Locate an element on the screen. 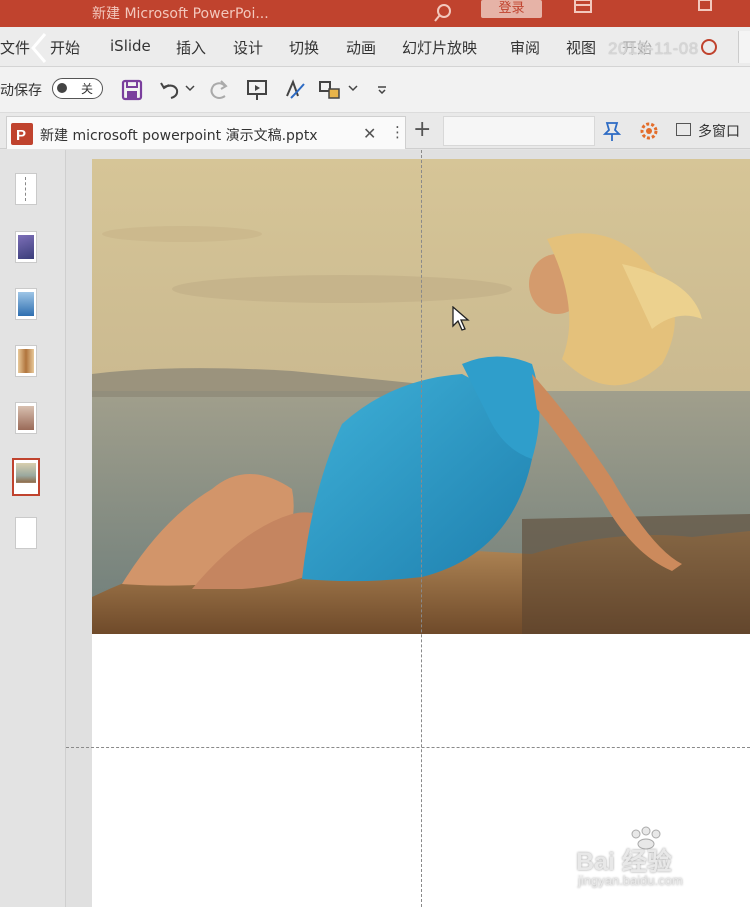 The width and height of the screenshot is (750, 907). tab-slideshow: 幻灯片放映 is located at coordinates (439, 47).